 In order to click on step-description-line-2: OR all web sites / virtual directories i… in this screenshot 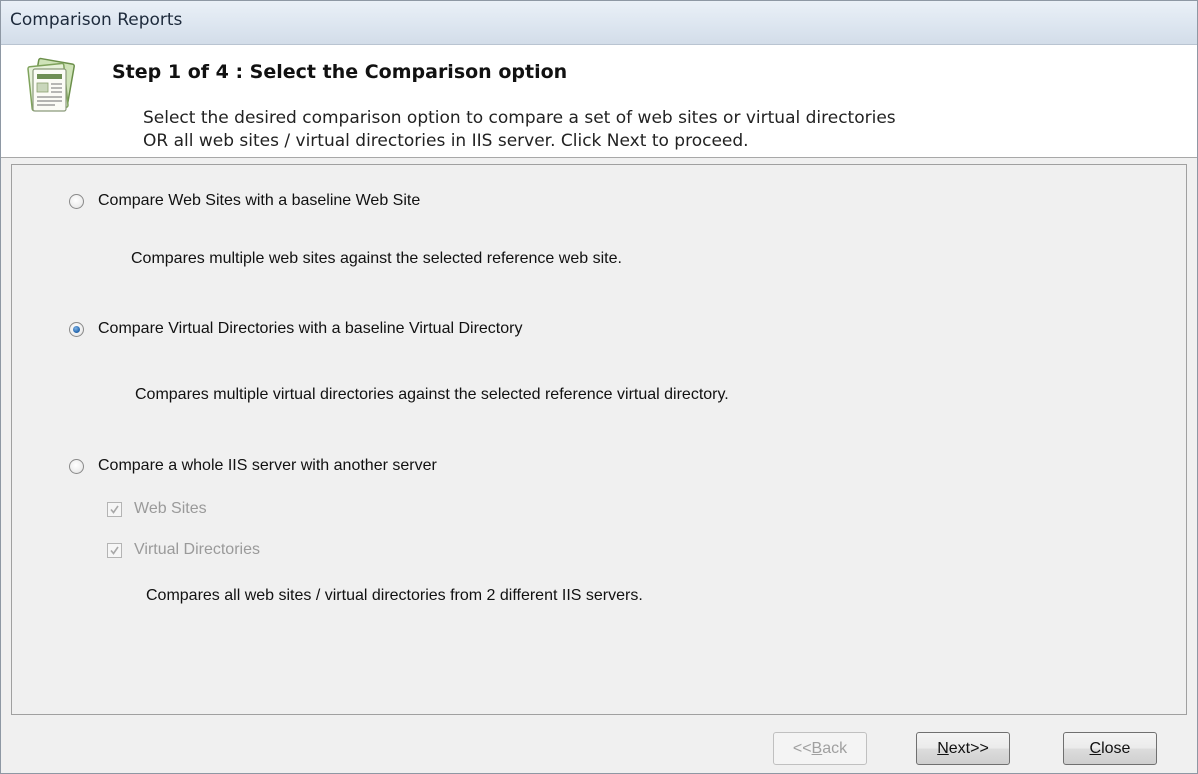, I will do `click(446, 141)`.